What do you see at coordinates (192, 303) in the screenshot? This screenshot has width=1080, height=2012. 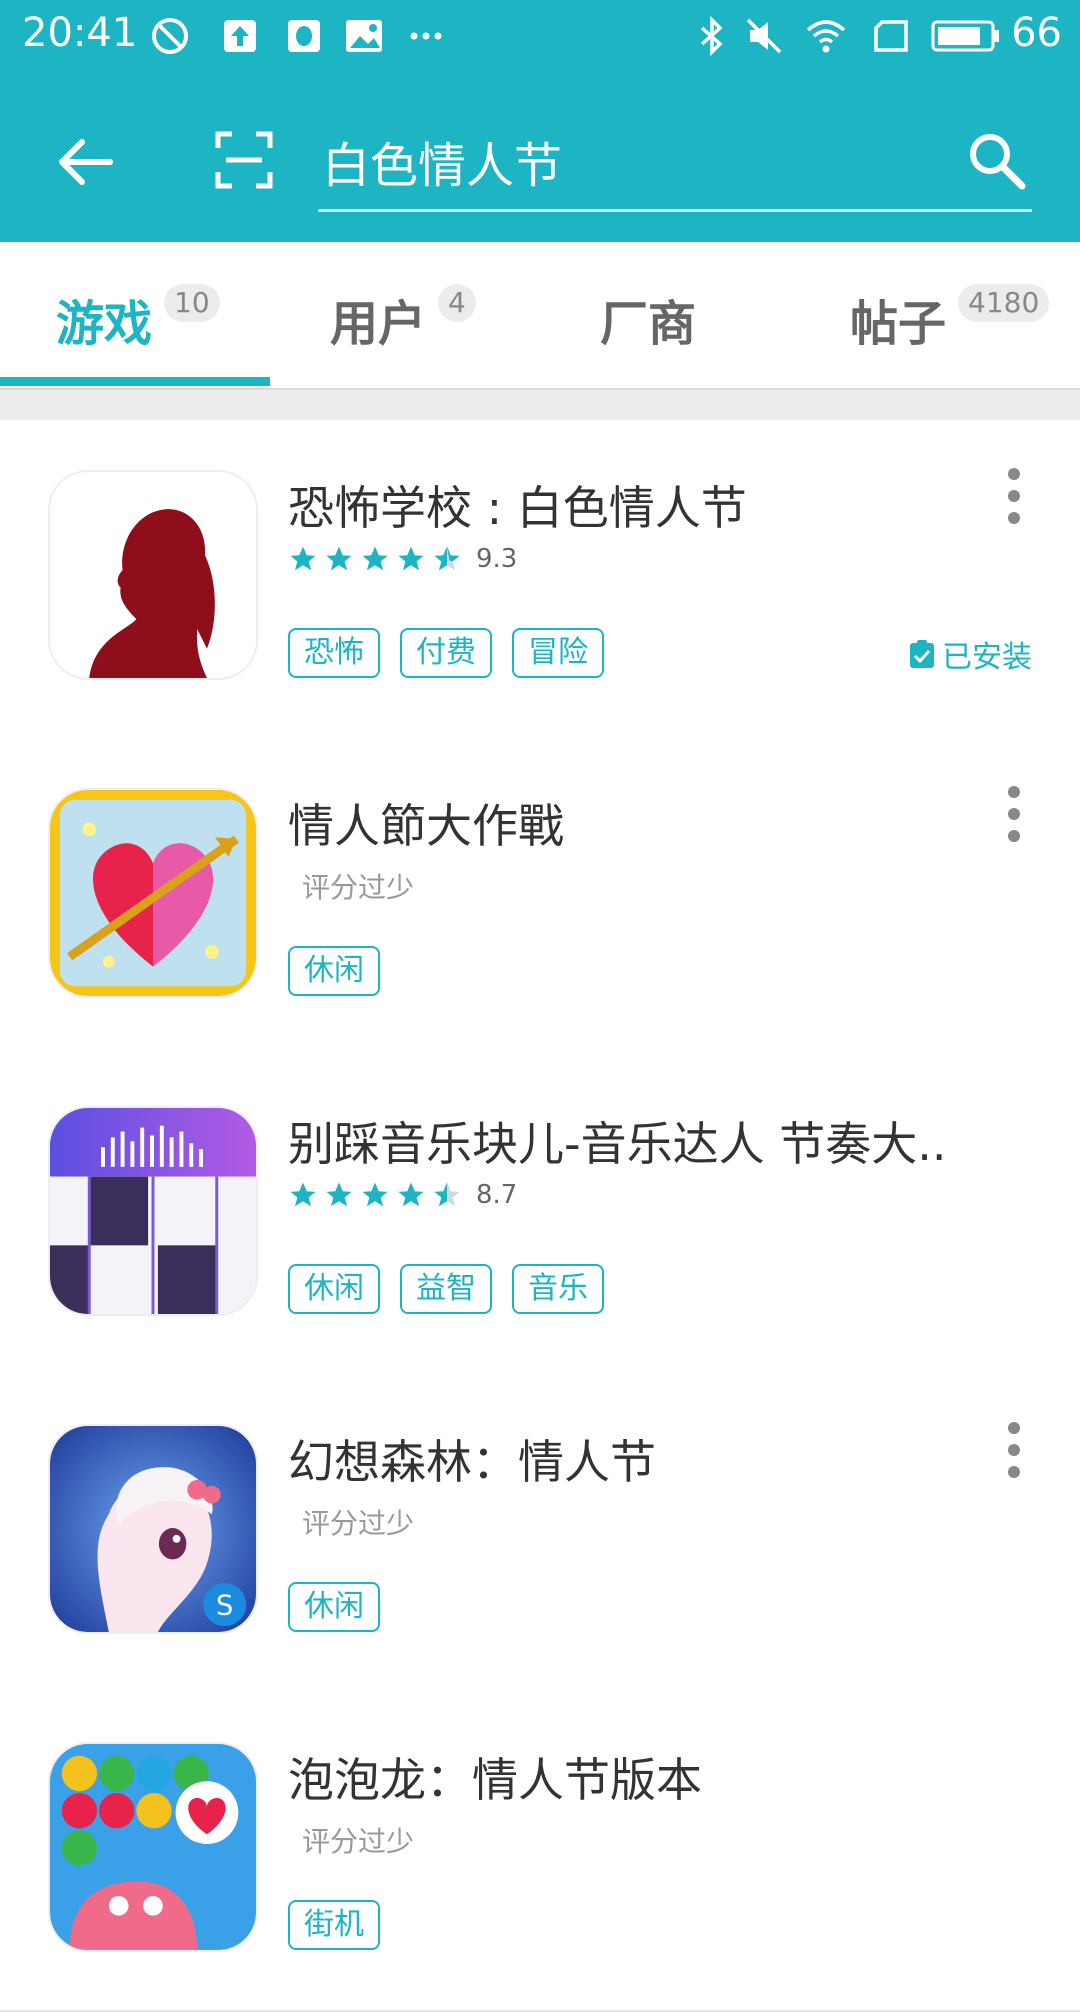 I see `tab-count-badge: 10` at bounding box center [192, 303].